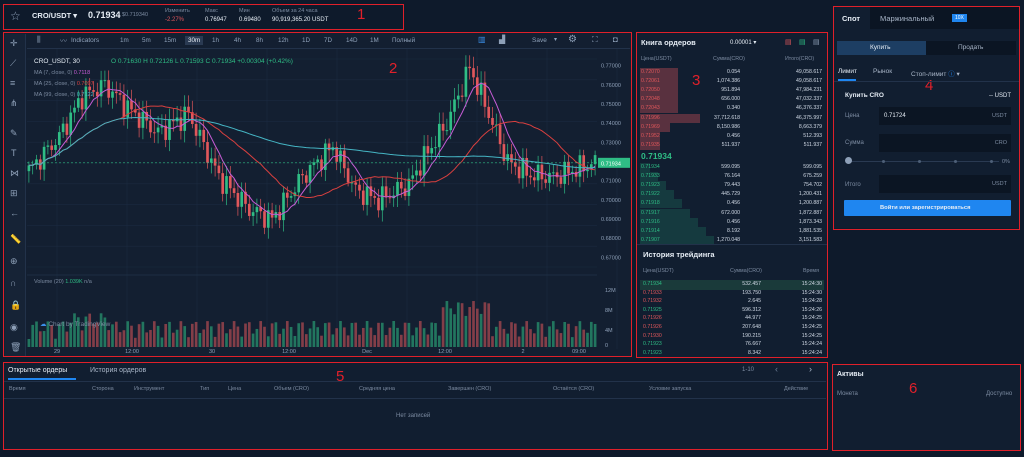  What do you see at coordinates (810, 221) in the screenshot?
I see `row-total: 1,873.343` at bounding box center [810, 221].